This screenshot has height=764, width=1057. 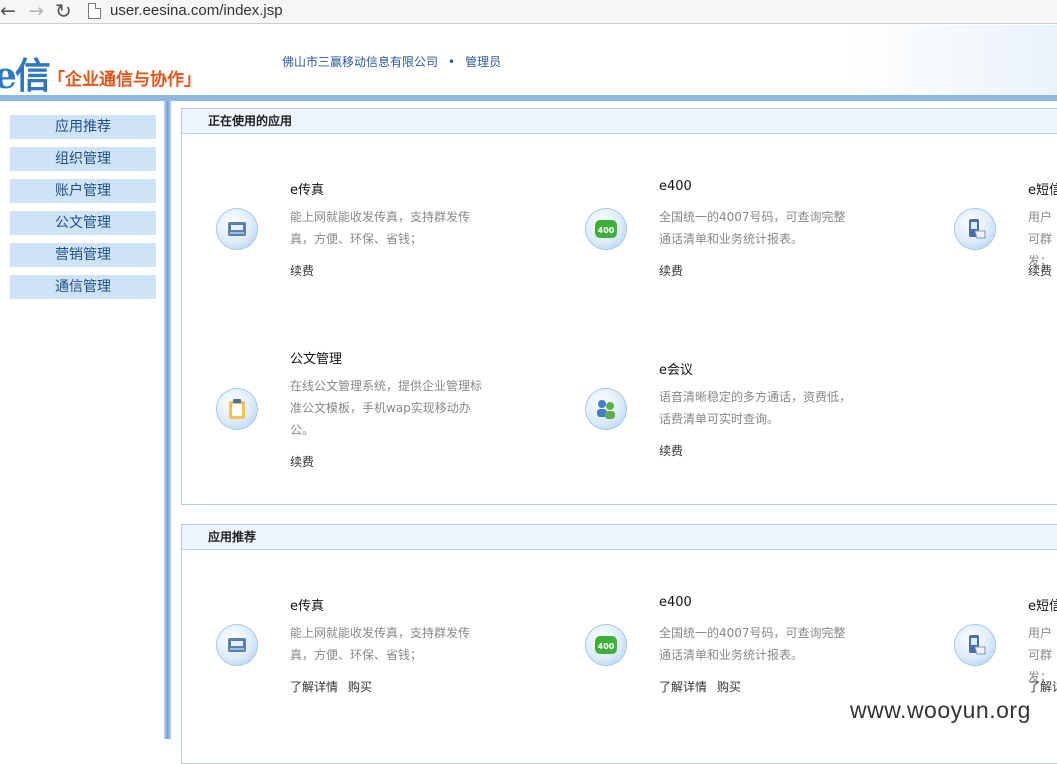 I want to click on sidebar-item-document-manage: 公文管理, so click(x=83, y=223).